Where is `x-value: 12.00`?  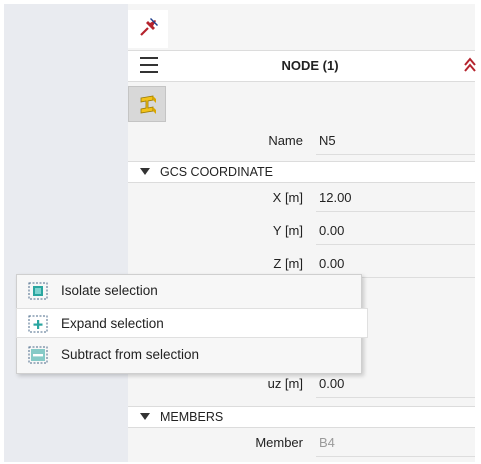 x-value: 12.00 is located at coordinates (335, 197).